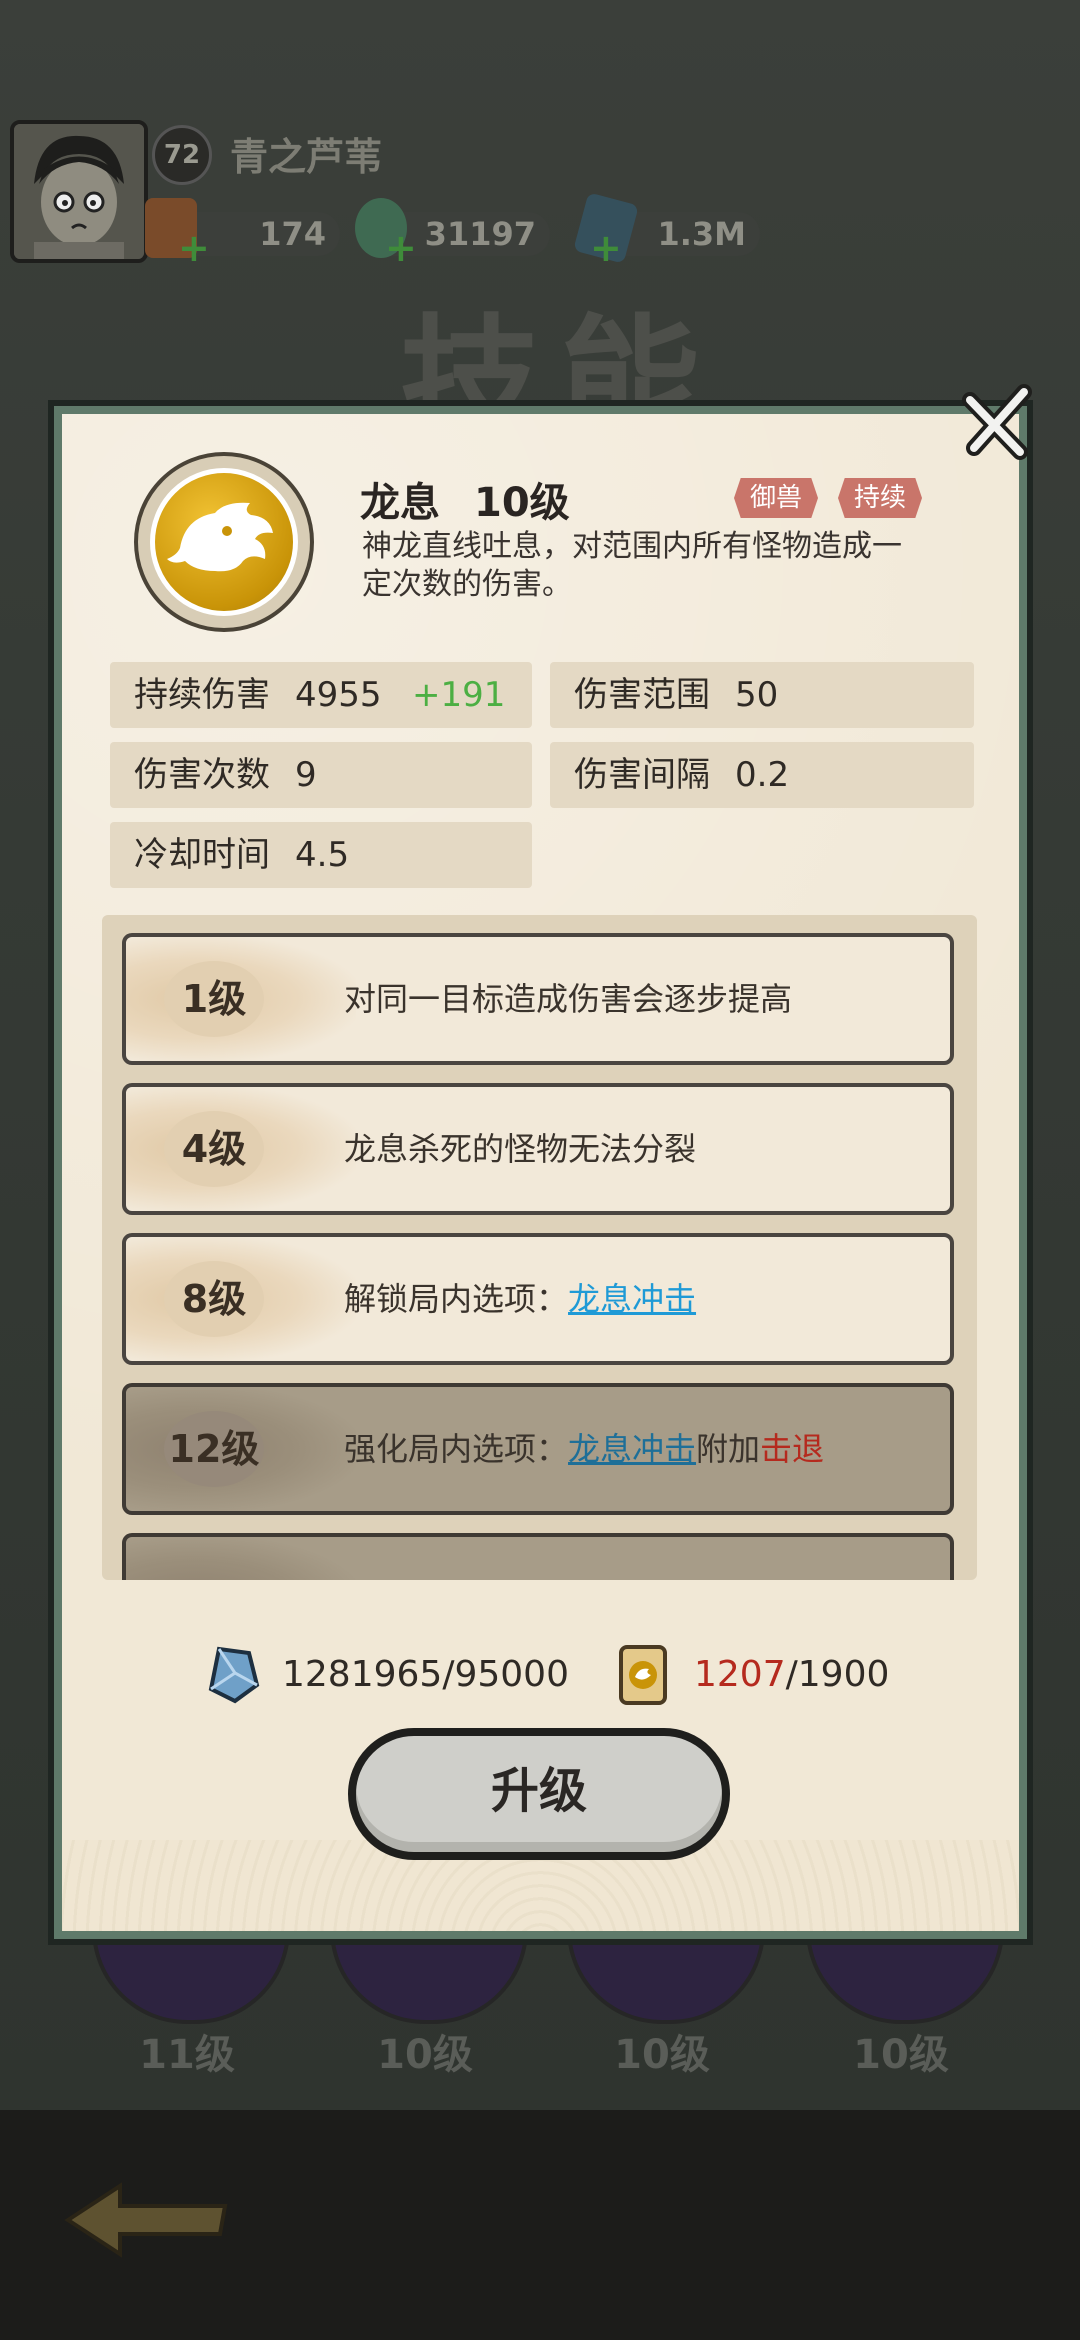 This screenshot has width=1080, height=2340. What do you see at coordinates (642, 775) in the screenshot?
I see `stat-label: 伤害间隔` at bounding box center [642, 775].